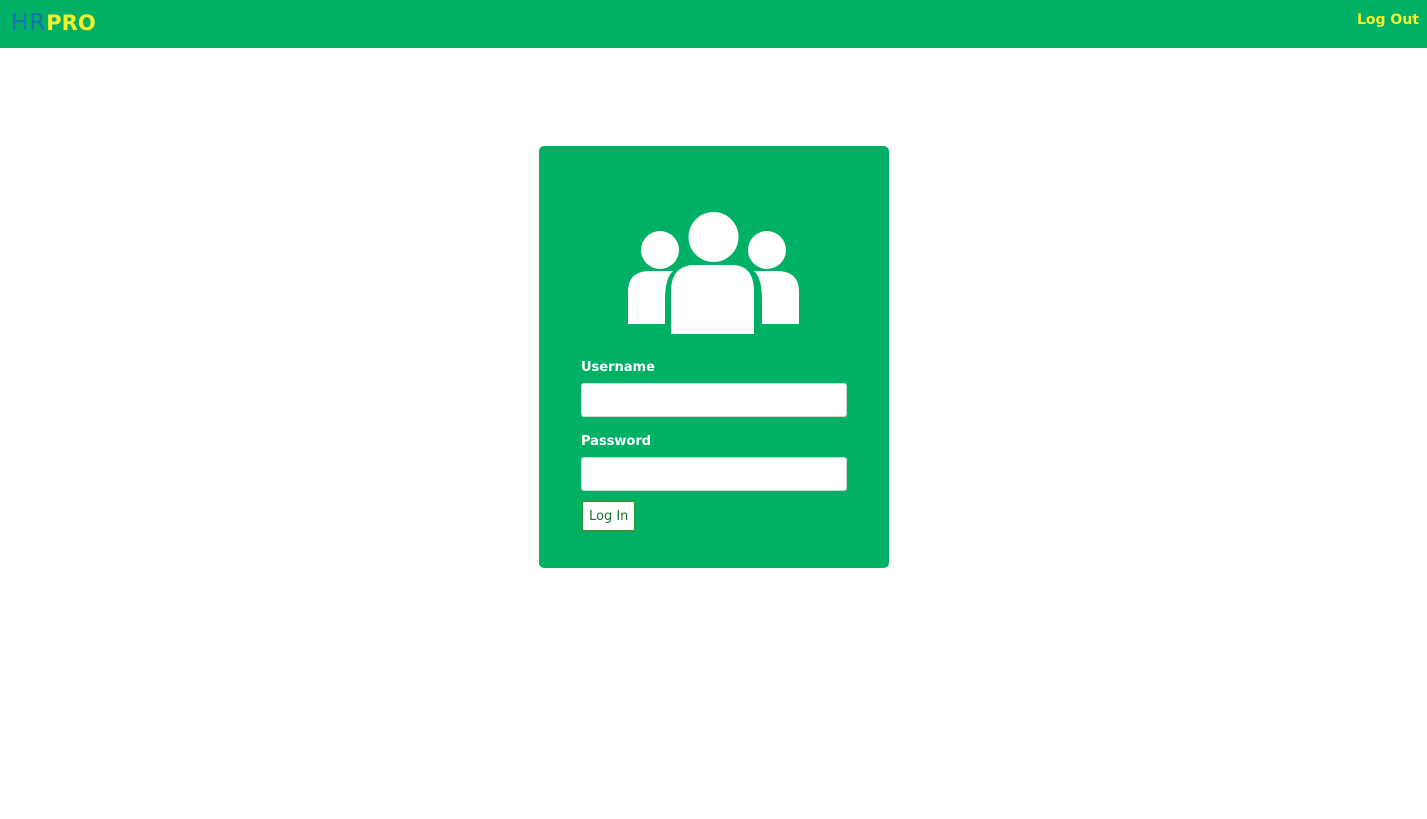 This screenshot has width=1427, height=819. What do you see at coordinates (609, 516) in the screenshot?
I see `login-button: Log In` at bounding box center [609, 516].